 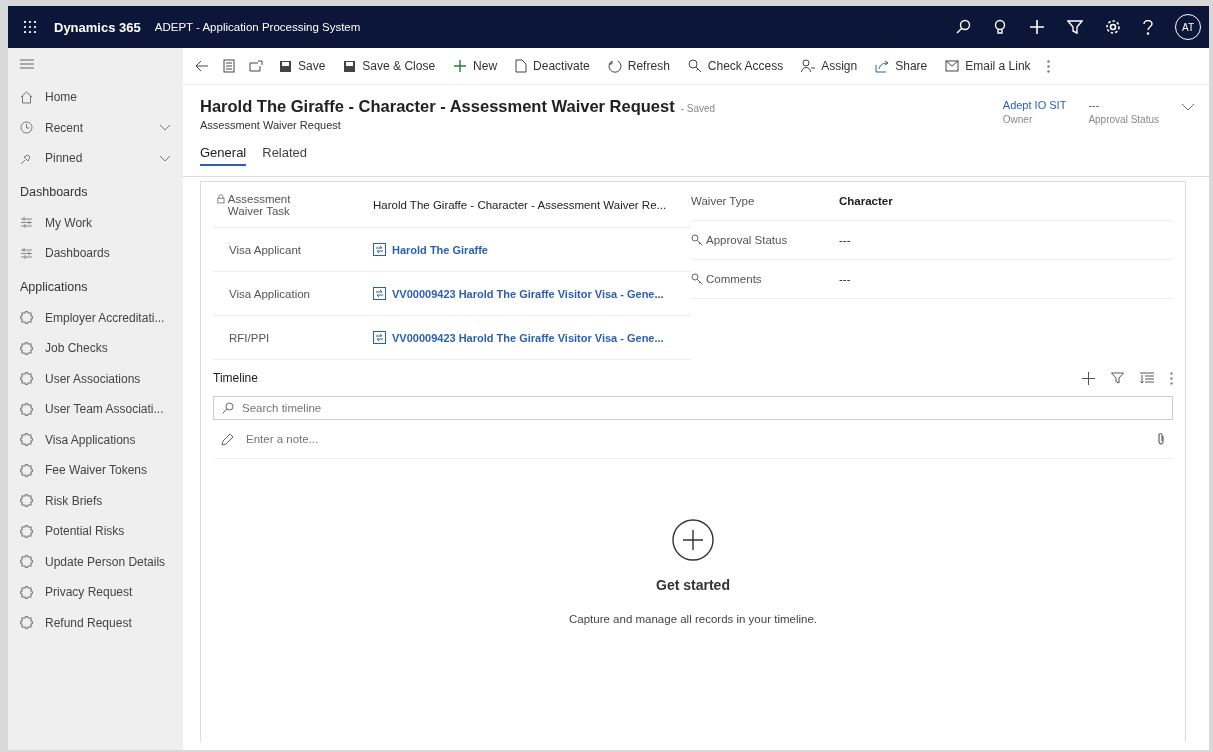 What do you see at coordinates (265, 249) in the screenshot?
I see `field-label: Visa Applicant` at bounding box center [265, 249].